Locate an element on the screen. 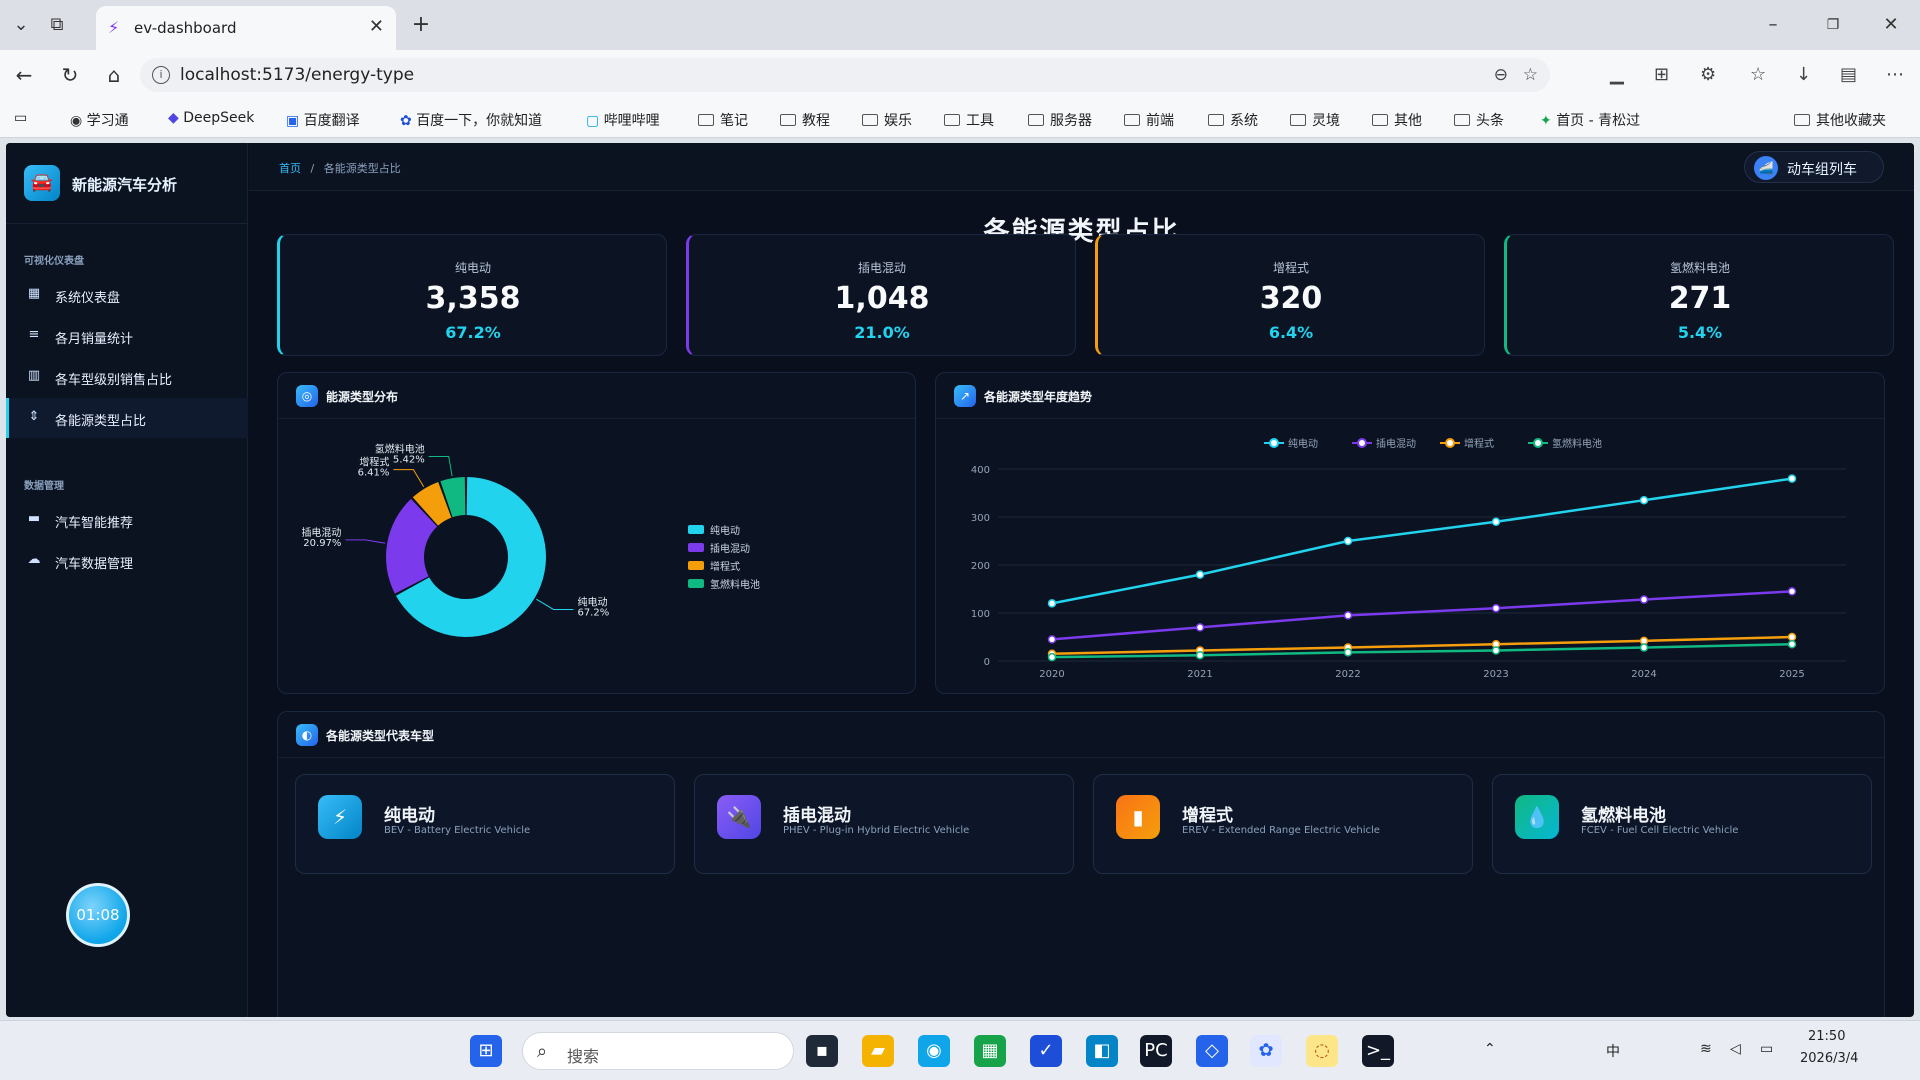 The width and height of the screenshot is (1920, 1080). app-icon: ✓ is located at coordinates (1046, 1051).